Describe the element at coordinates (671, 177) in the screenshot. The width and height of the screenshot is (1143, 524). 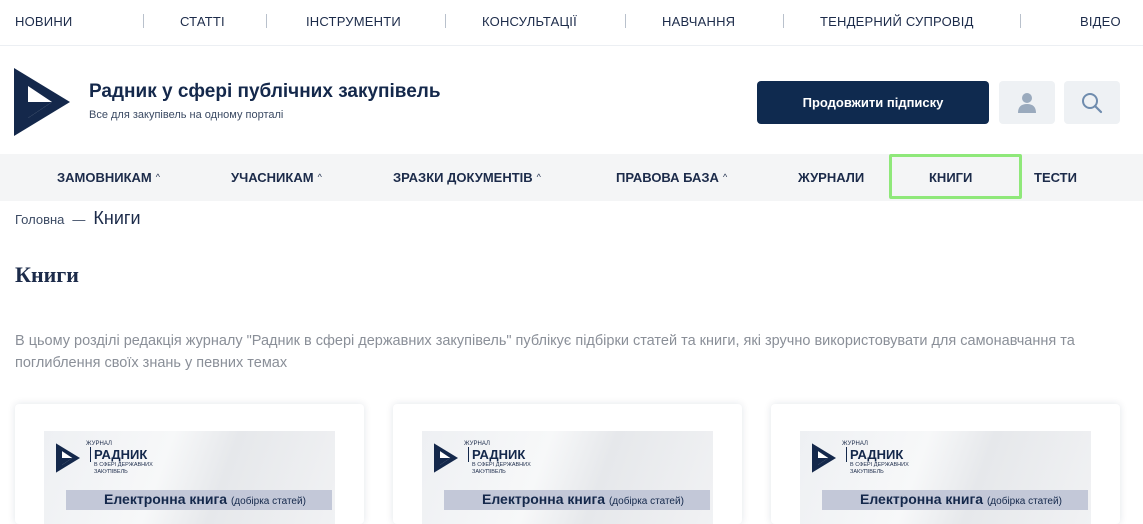
I see `nav-legal-base: ПРАВОВА БАЗА ^` at that location.